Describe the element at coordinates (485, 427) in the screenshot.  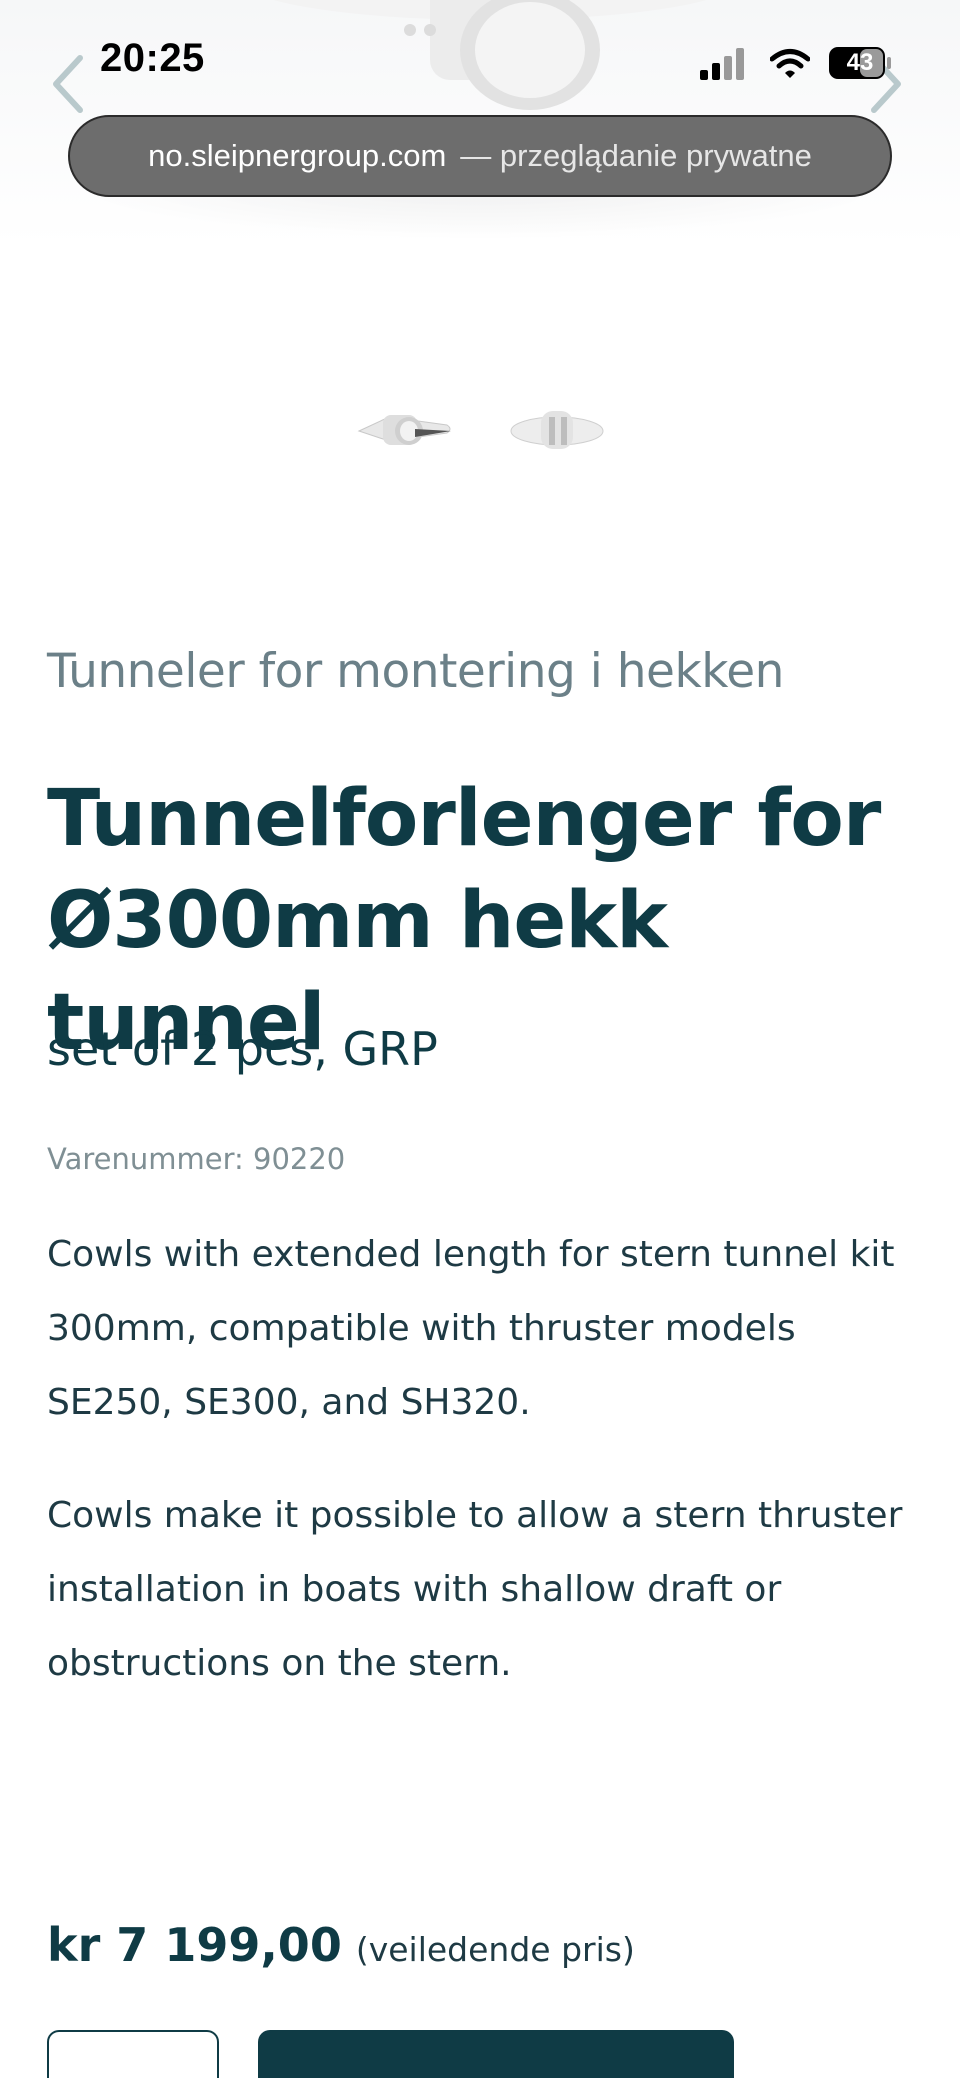
I see `gallery-thumbnails` at that location.